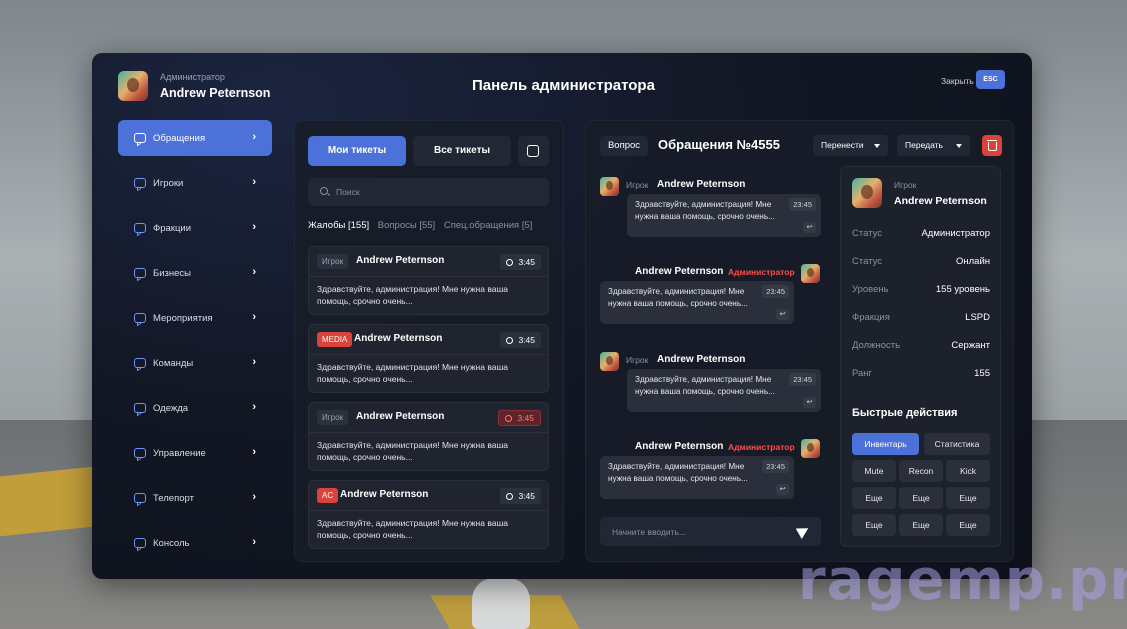 Image resolution: width=1127 pixels, height=629 pixels. Describe the element at coordinates (195, 363) in the screenshot. I see `sidebar-item-commands: Команды ›` at that location.